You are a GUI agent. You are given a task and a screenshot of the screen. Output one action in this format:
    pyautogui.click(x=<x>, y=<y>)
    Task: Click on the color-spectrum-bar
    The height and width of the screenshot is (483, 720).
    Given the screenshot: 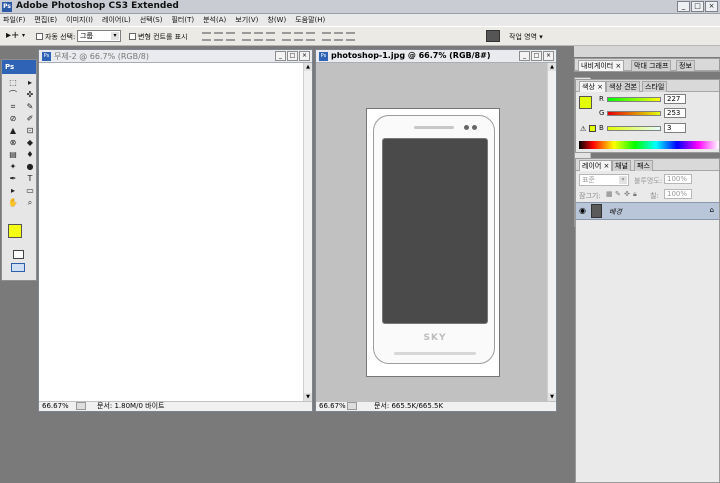 What is the action you would take?
    pyautogui.click(x=649, y=145)
    